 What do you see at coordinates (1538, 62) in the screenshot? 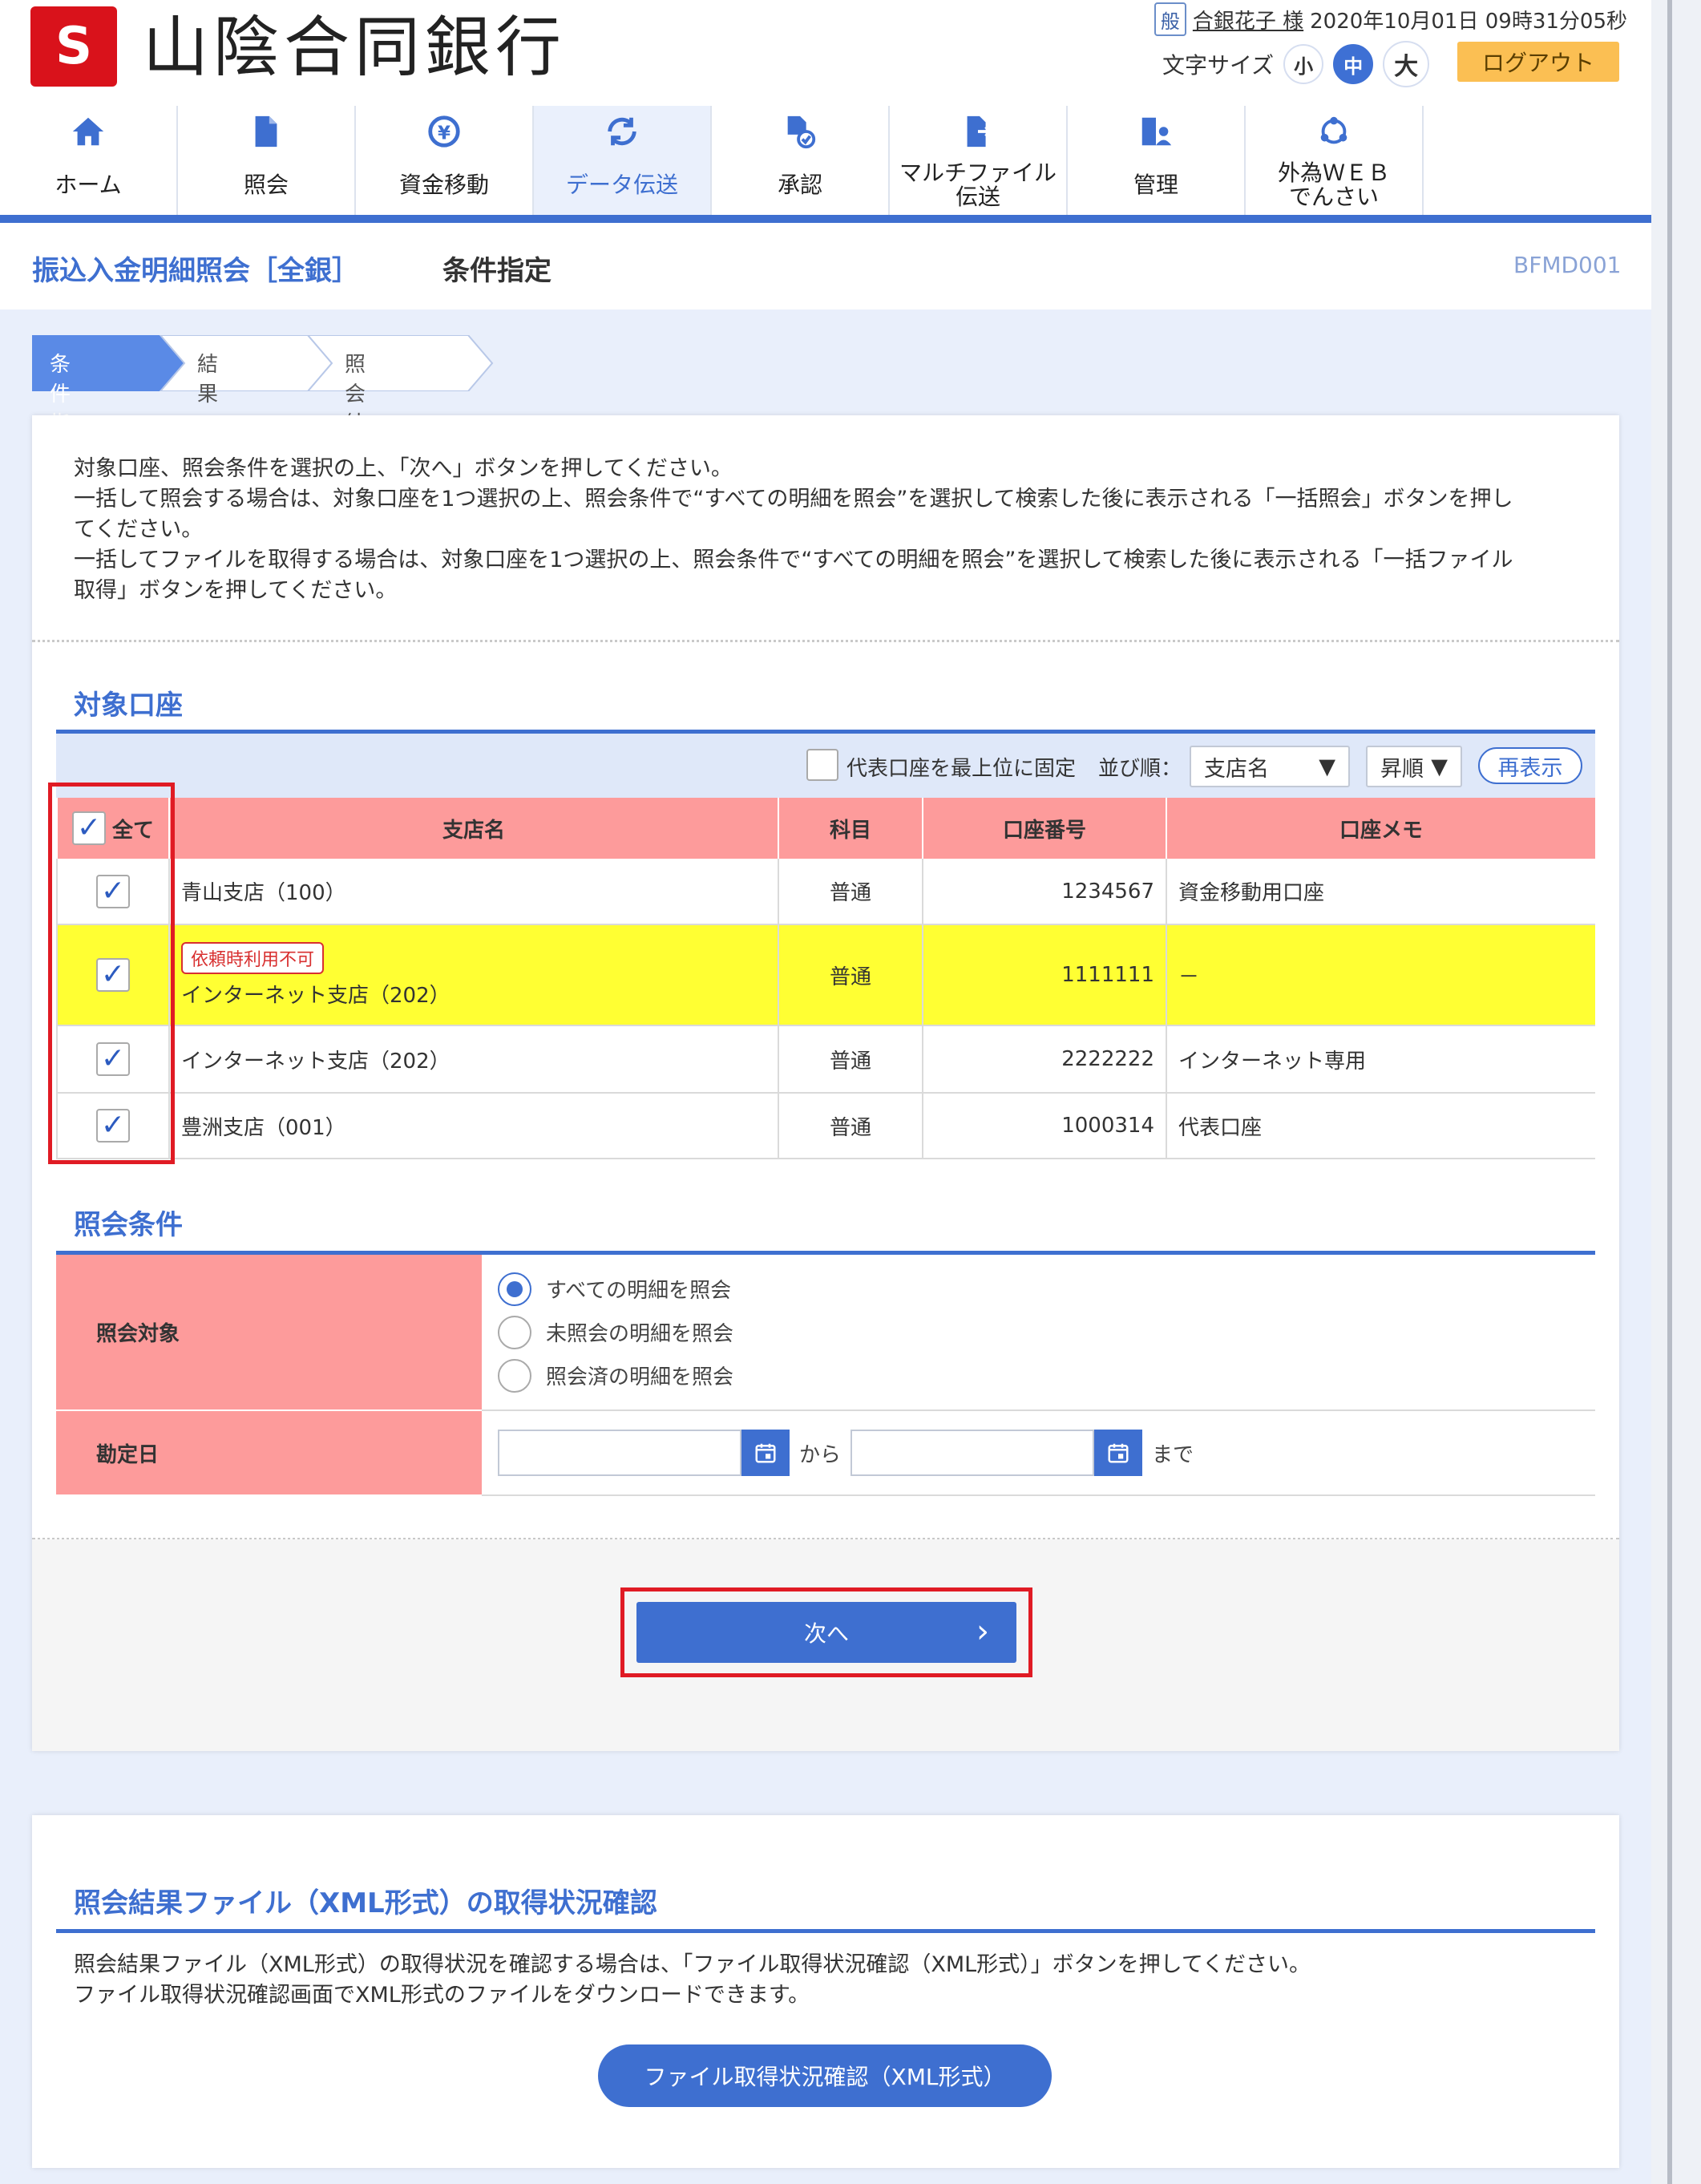
I see `logout-button: ログアウト` at bounding box center [1538, 62].